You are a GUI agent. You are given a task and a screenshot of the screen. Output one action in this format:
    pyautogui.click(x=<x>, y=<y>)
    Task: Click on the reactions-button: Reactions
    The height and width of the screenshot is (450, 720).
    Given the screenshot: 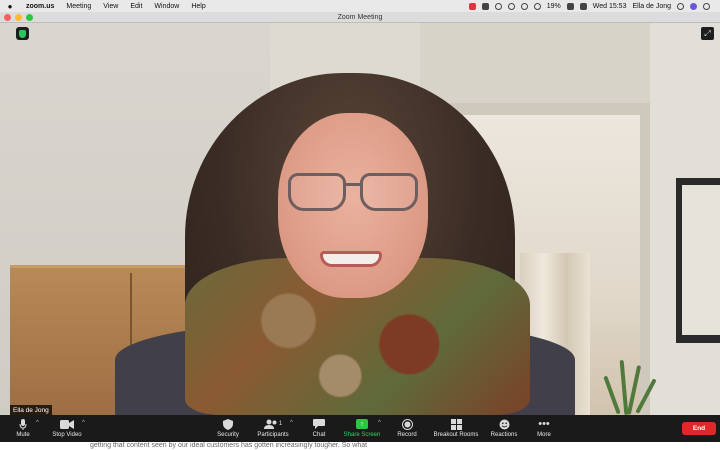 What is the action you would take?
    pyautogui.click(x=504, y=429)
    